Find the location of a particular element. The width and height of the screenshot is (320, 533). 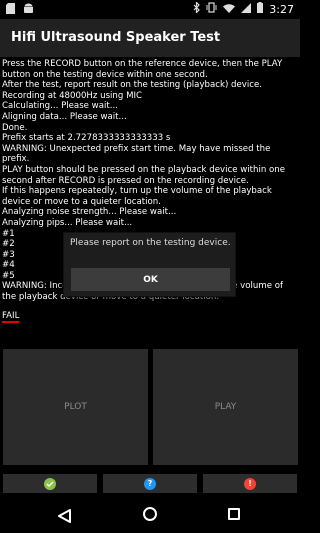

bluetooth-icon is located at coordinates (197, 8).